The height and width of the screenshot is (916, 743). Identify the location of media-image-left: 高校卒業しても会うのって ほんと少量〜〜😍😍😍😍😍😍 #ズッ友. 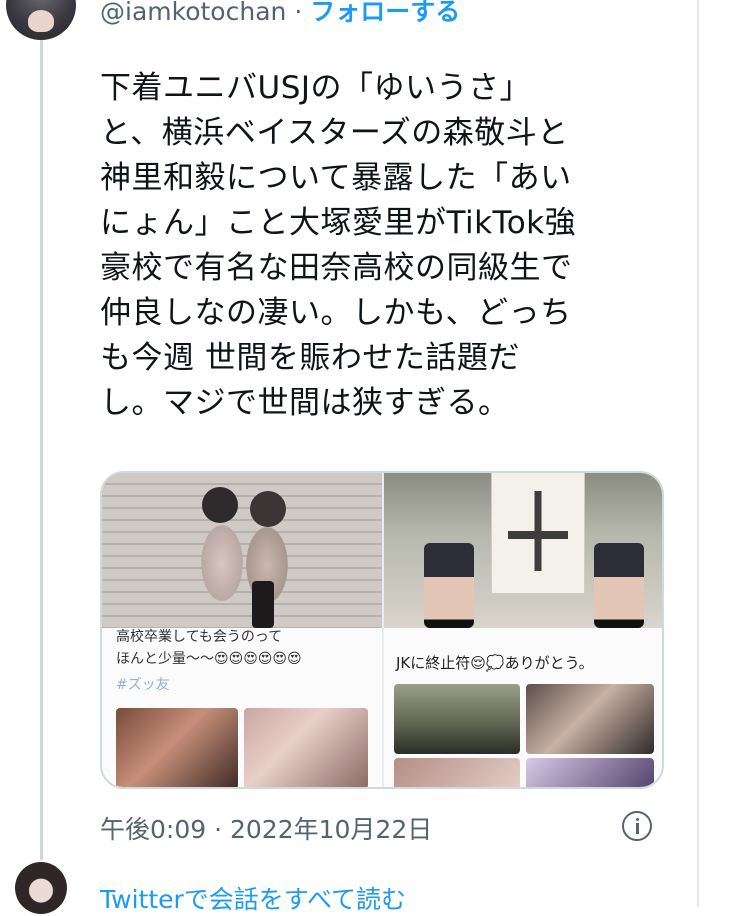
(242, 630).